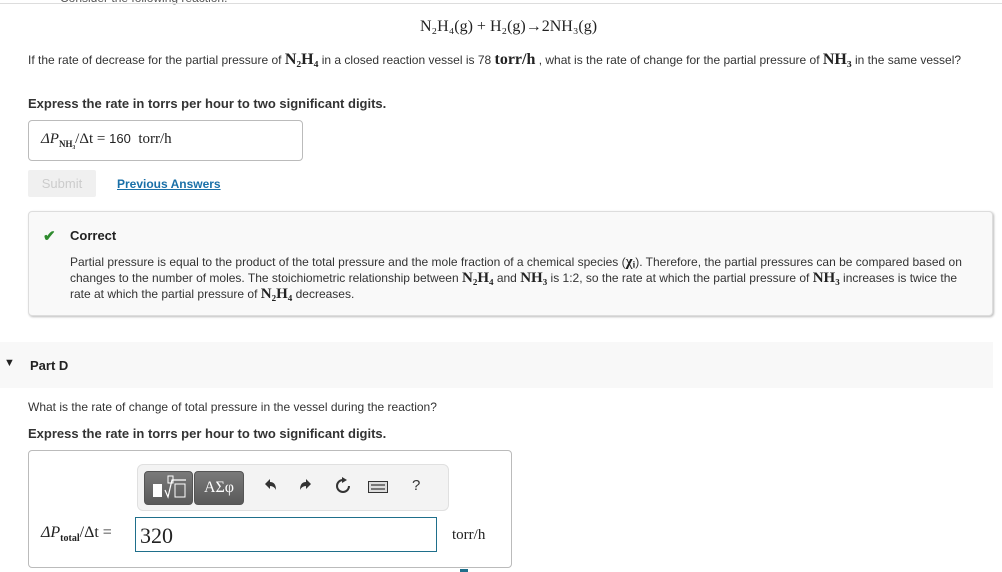 The image size is (1002, 572). Describe the element at coordinates (169, 184) in the screenshot. I see `previous-answers-link: Previous Answers` at that location.